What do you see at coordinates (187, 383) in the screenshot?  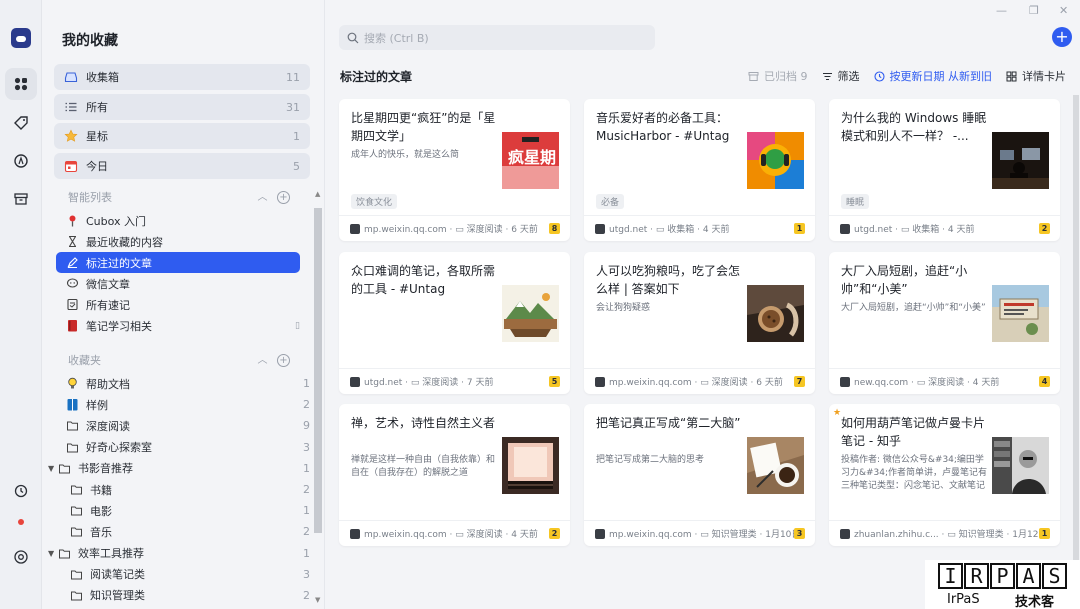 I see `folder-item: 帮助文档 1` at bounding box center [187, 383].